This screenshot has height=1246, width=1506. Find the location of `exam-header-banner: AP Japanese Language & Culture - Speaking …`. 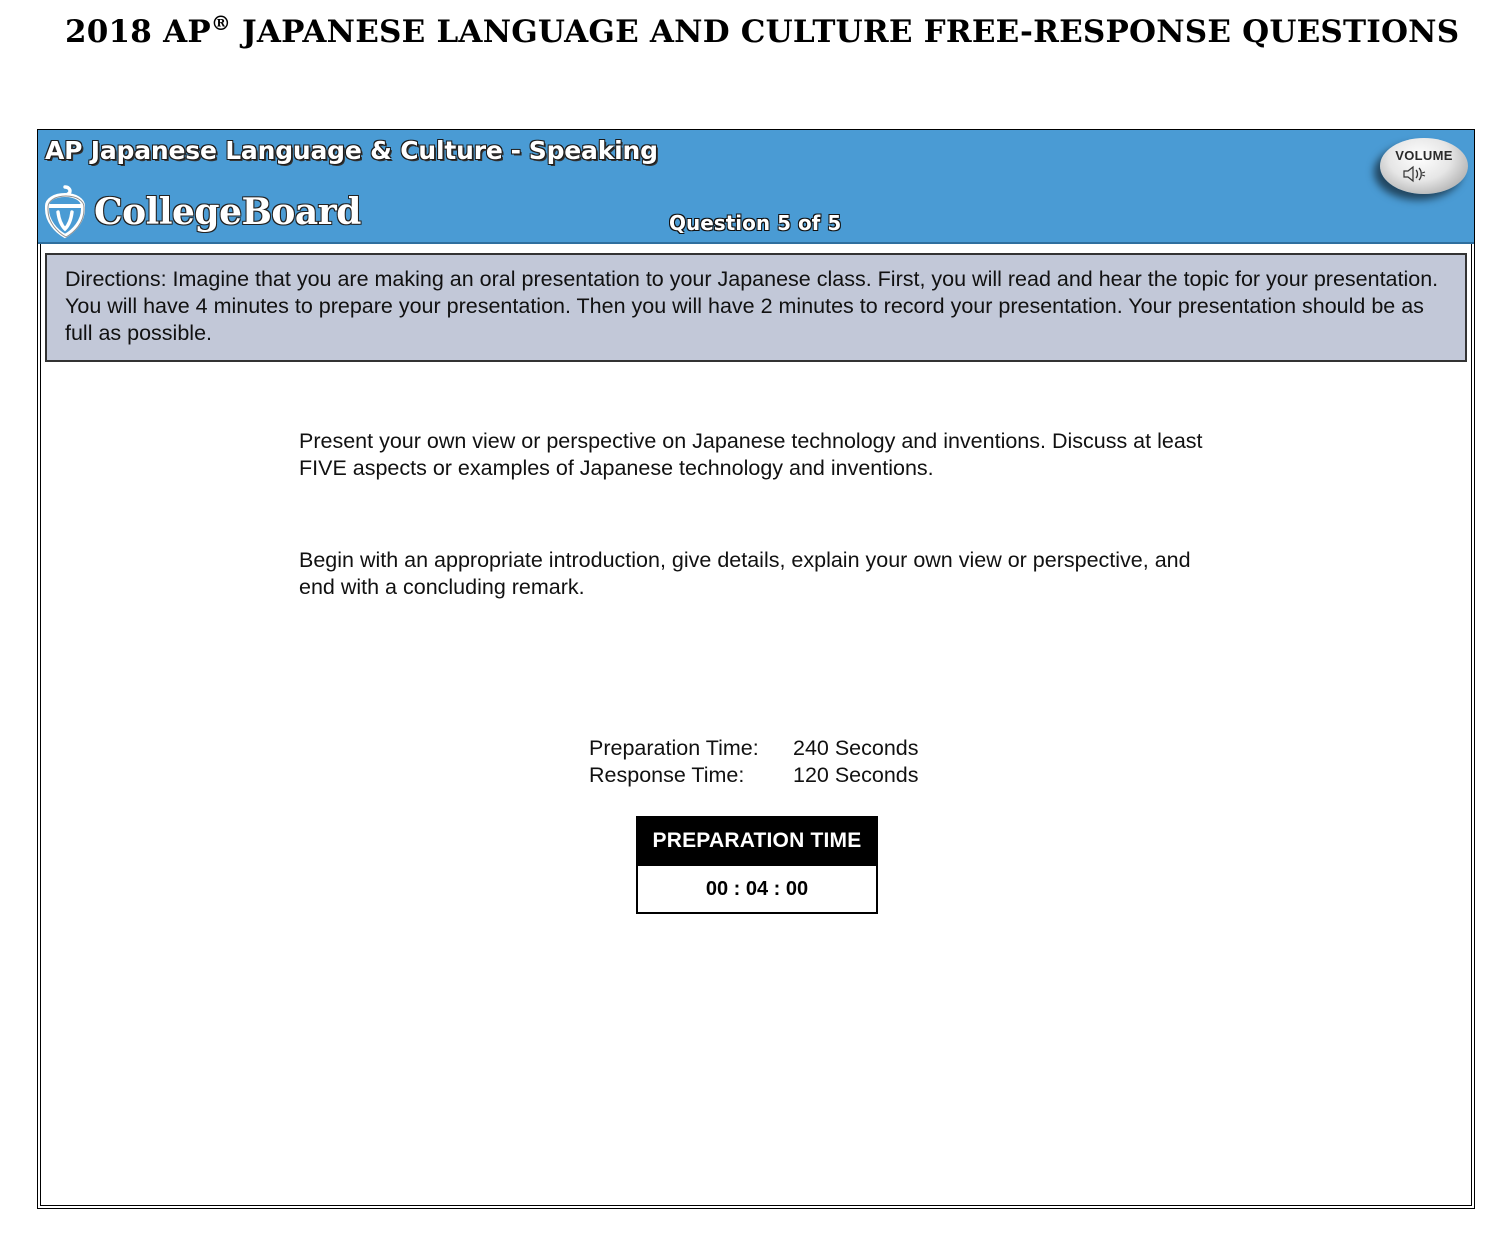

exam-header-banner: AP Japanese Language & Culture - Speaking … is located at coordinates (756, 187).